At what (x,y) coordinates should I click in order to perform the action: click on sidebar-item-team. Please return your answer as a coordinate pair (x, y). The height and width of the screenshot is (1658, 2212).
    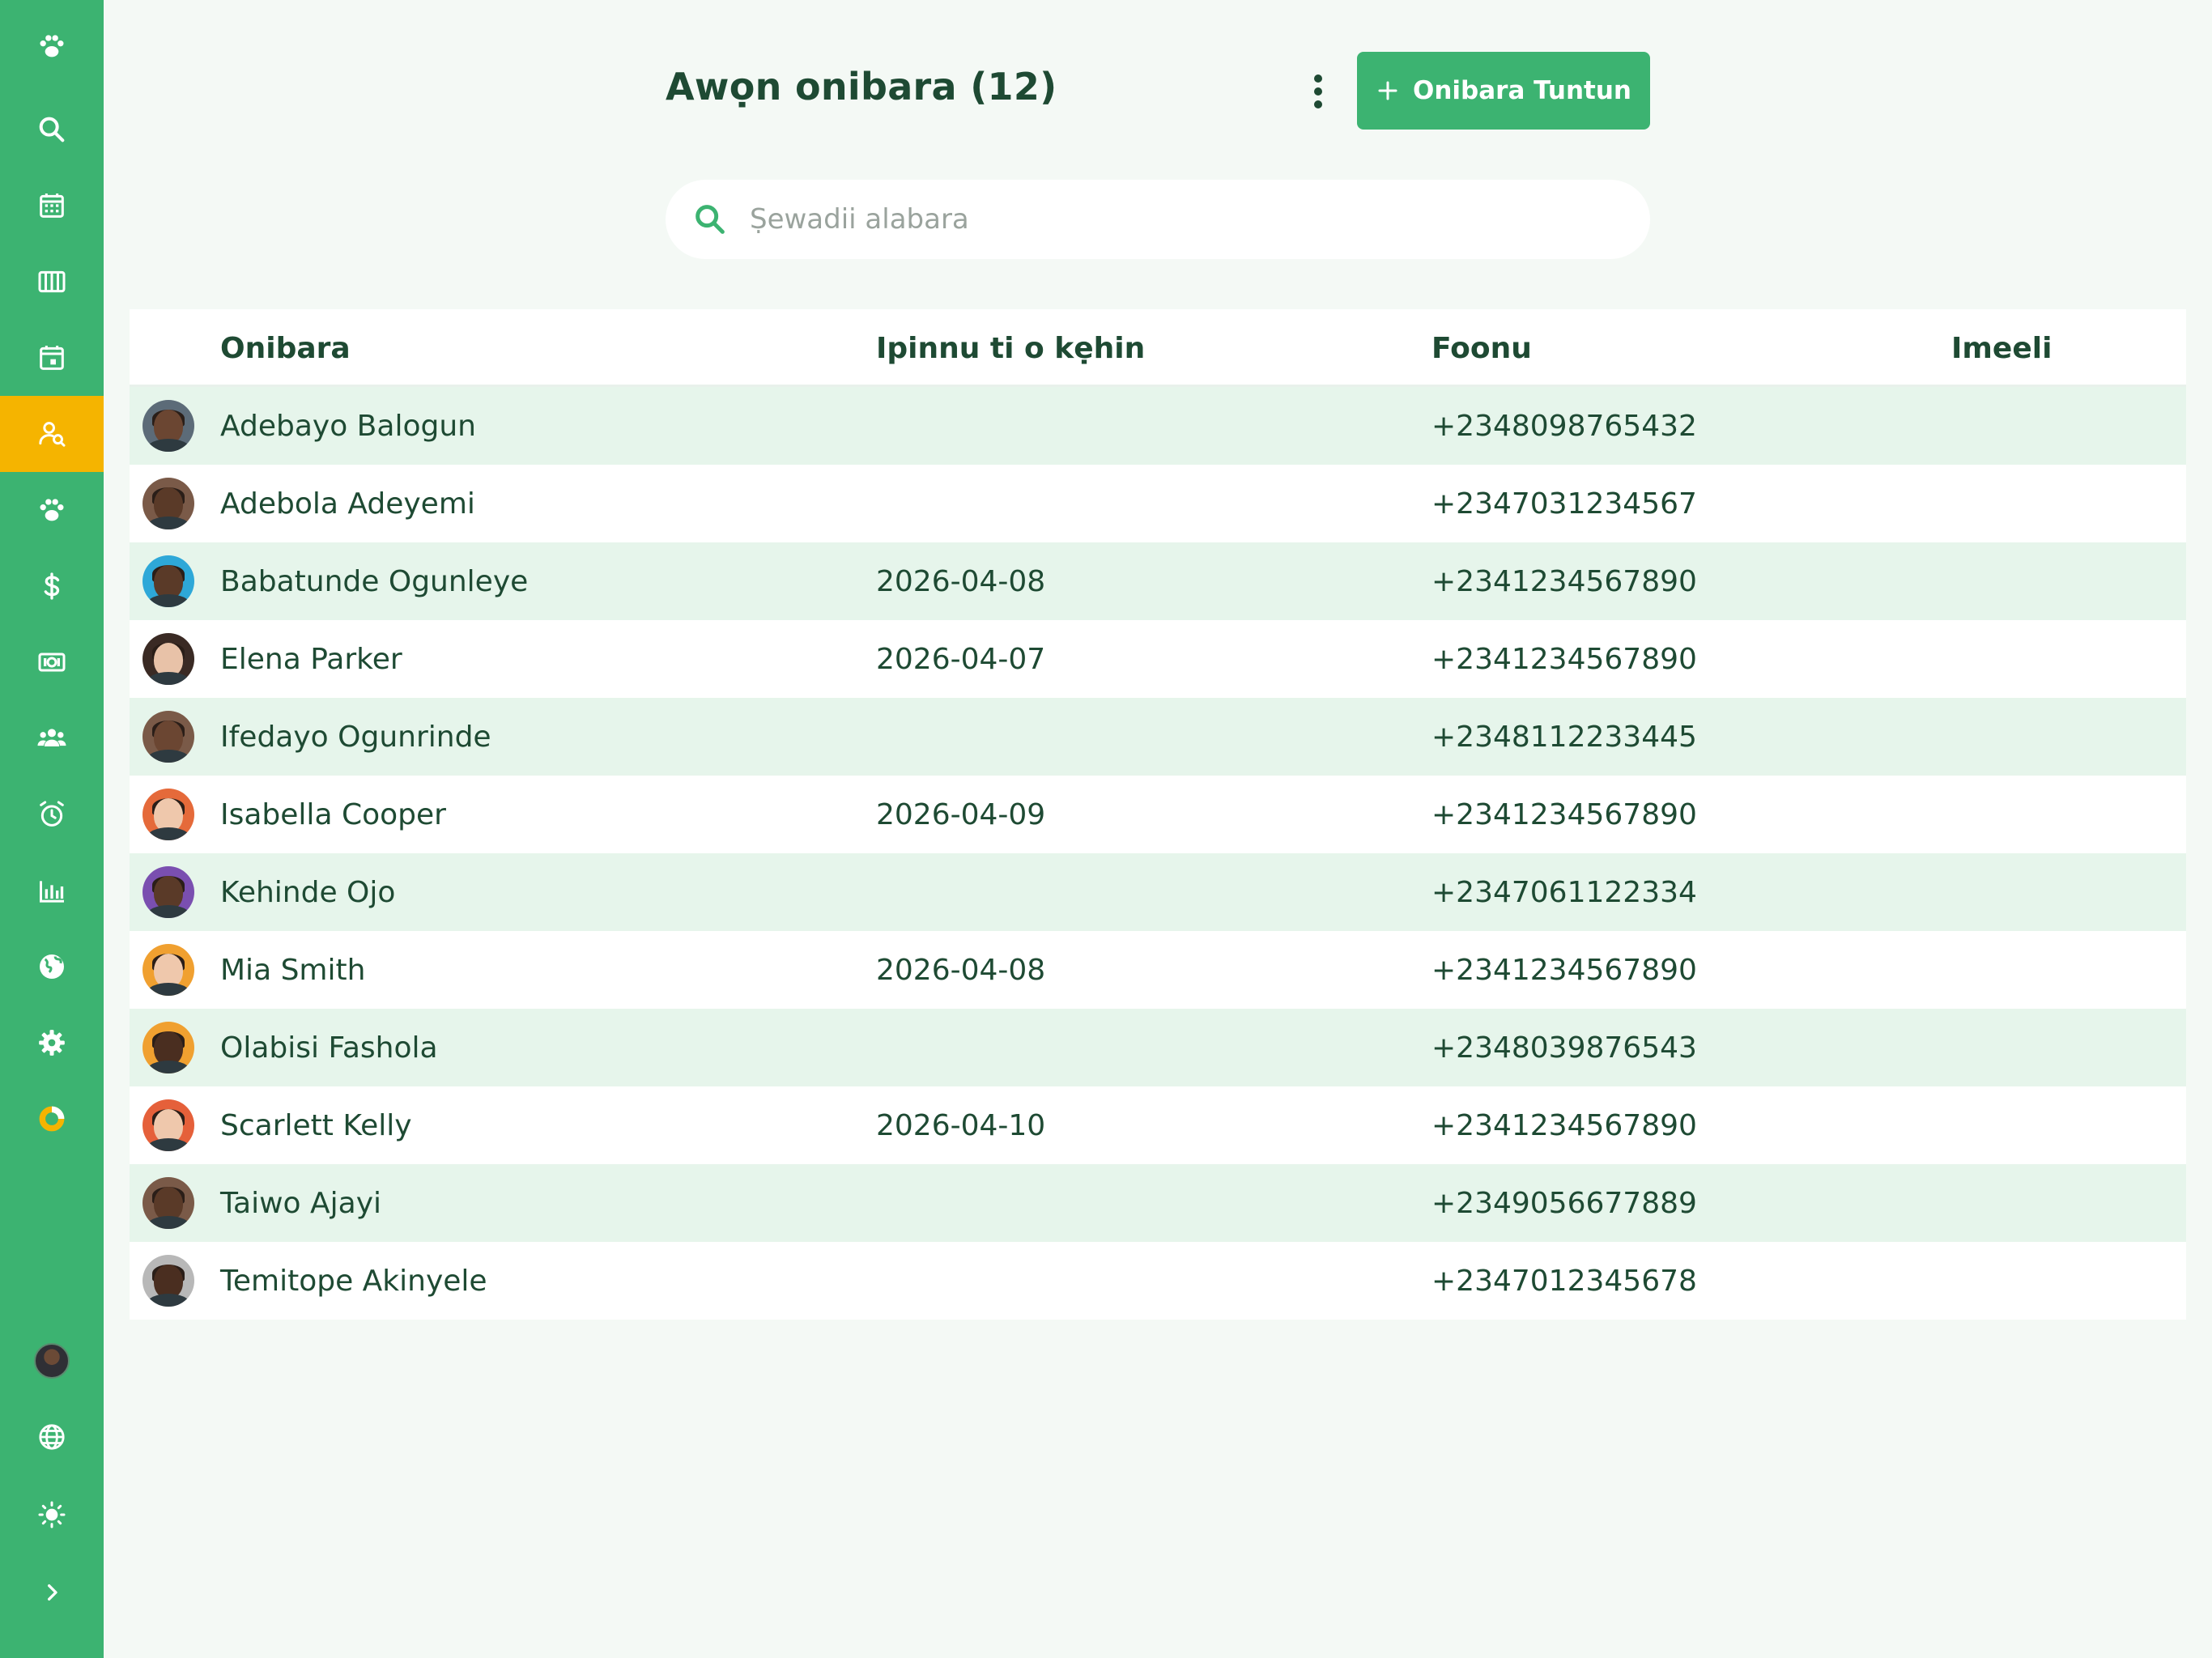
    Looking at the image, I should click on (52, 738).